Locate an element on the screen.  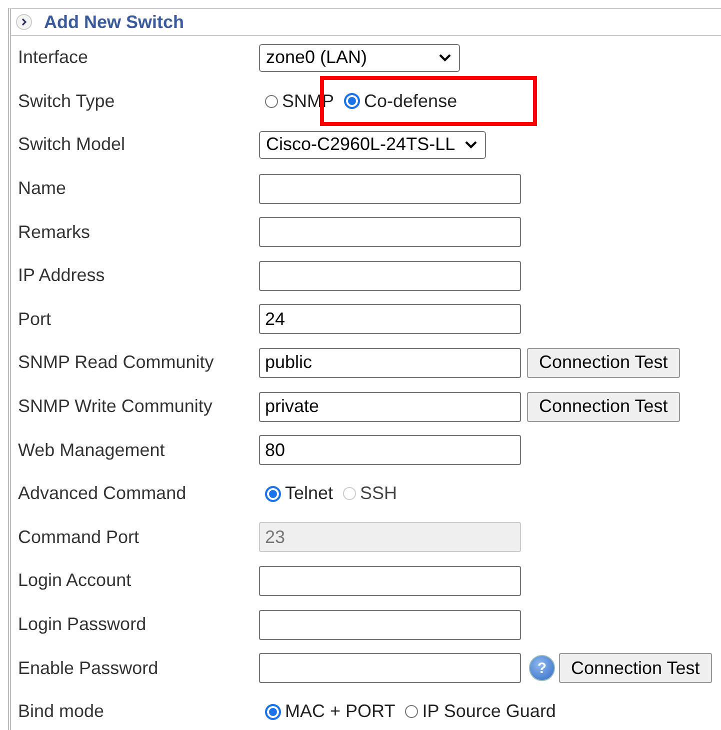
field-label: Bind mode is located at coordinates (61, 711).